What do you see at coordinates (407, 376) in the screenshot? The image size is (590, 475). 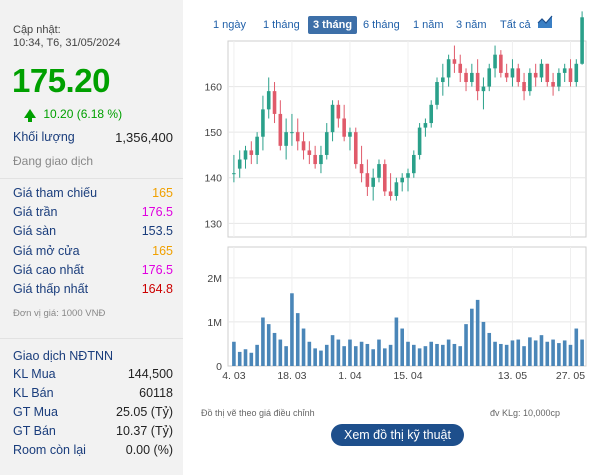 I see `x-tick-label: 15. 04` at bounding box center [407, 376].